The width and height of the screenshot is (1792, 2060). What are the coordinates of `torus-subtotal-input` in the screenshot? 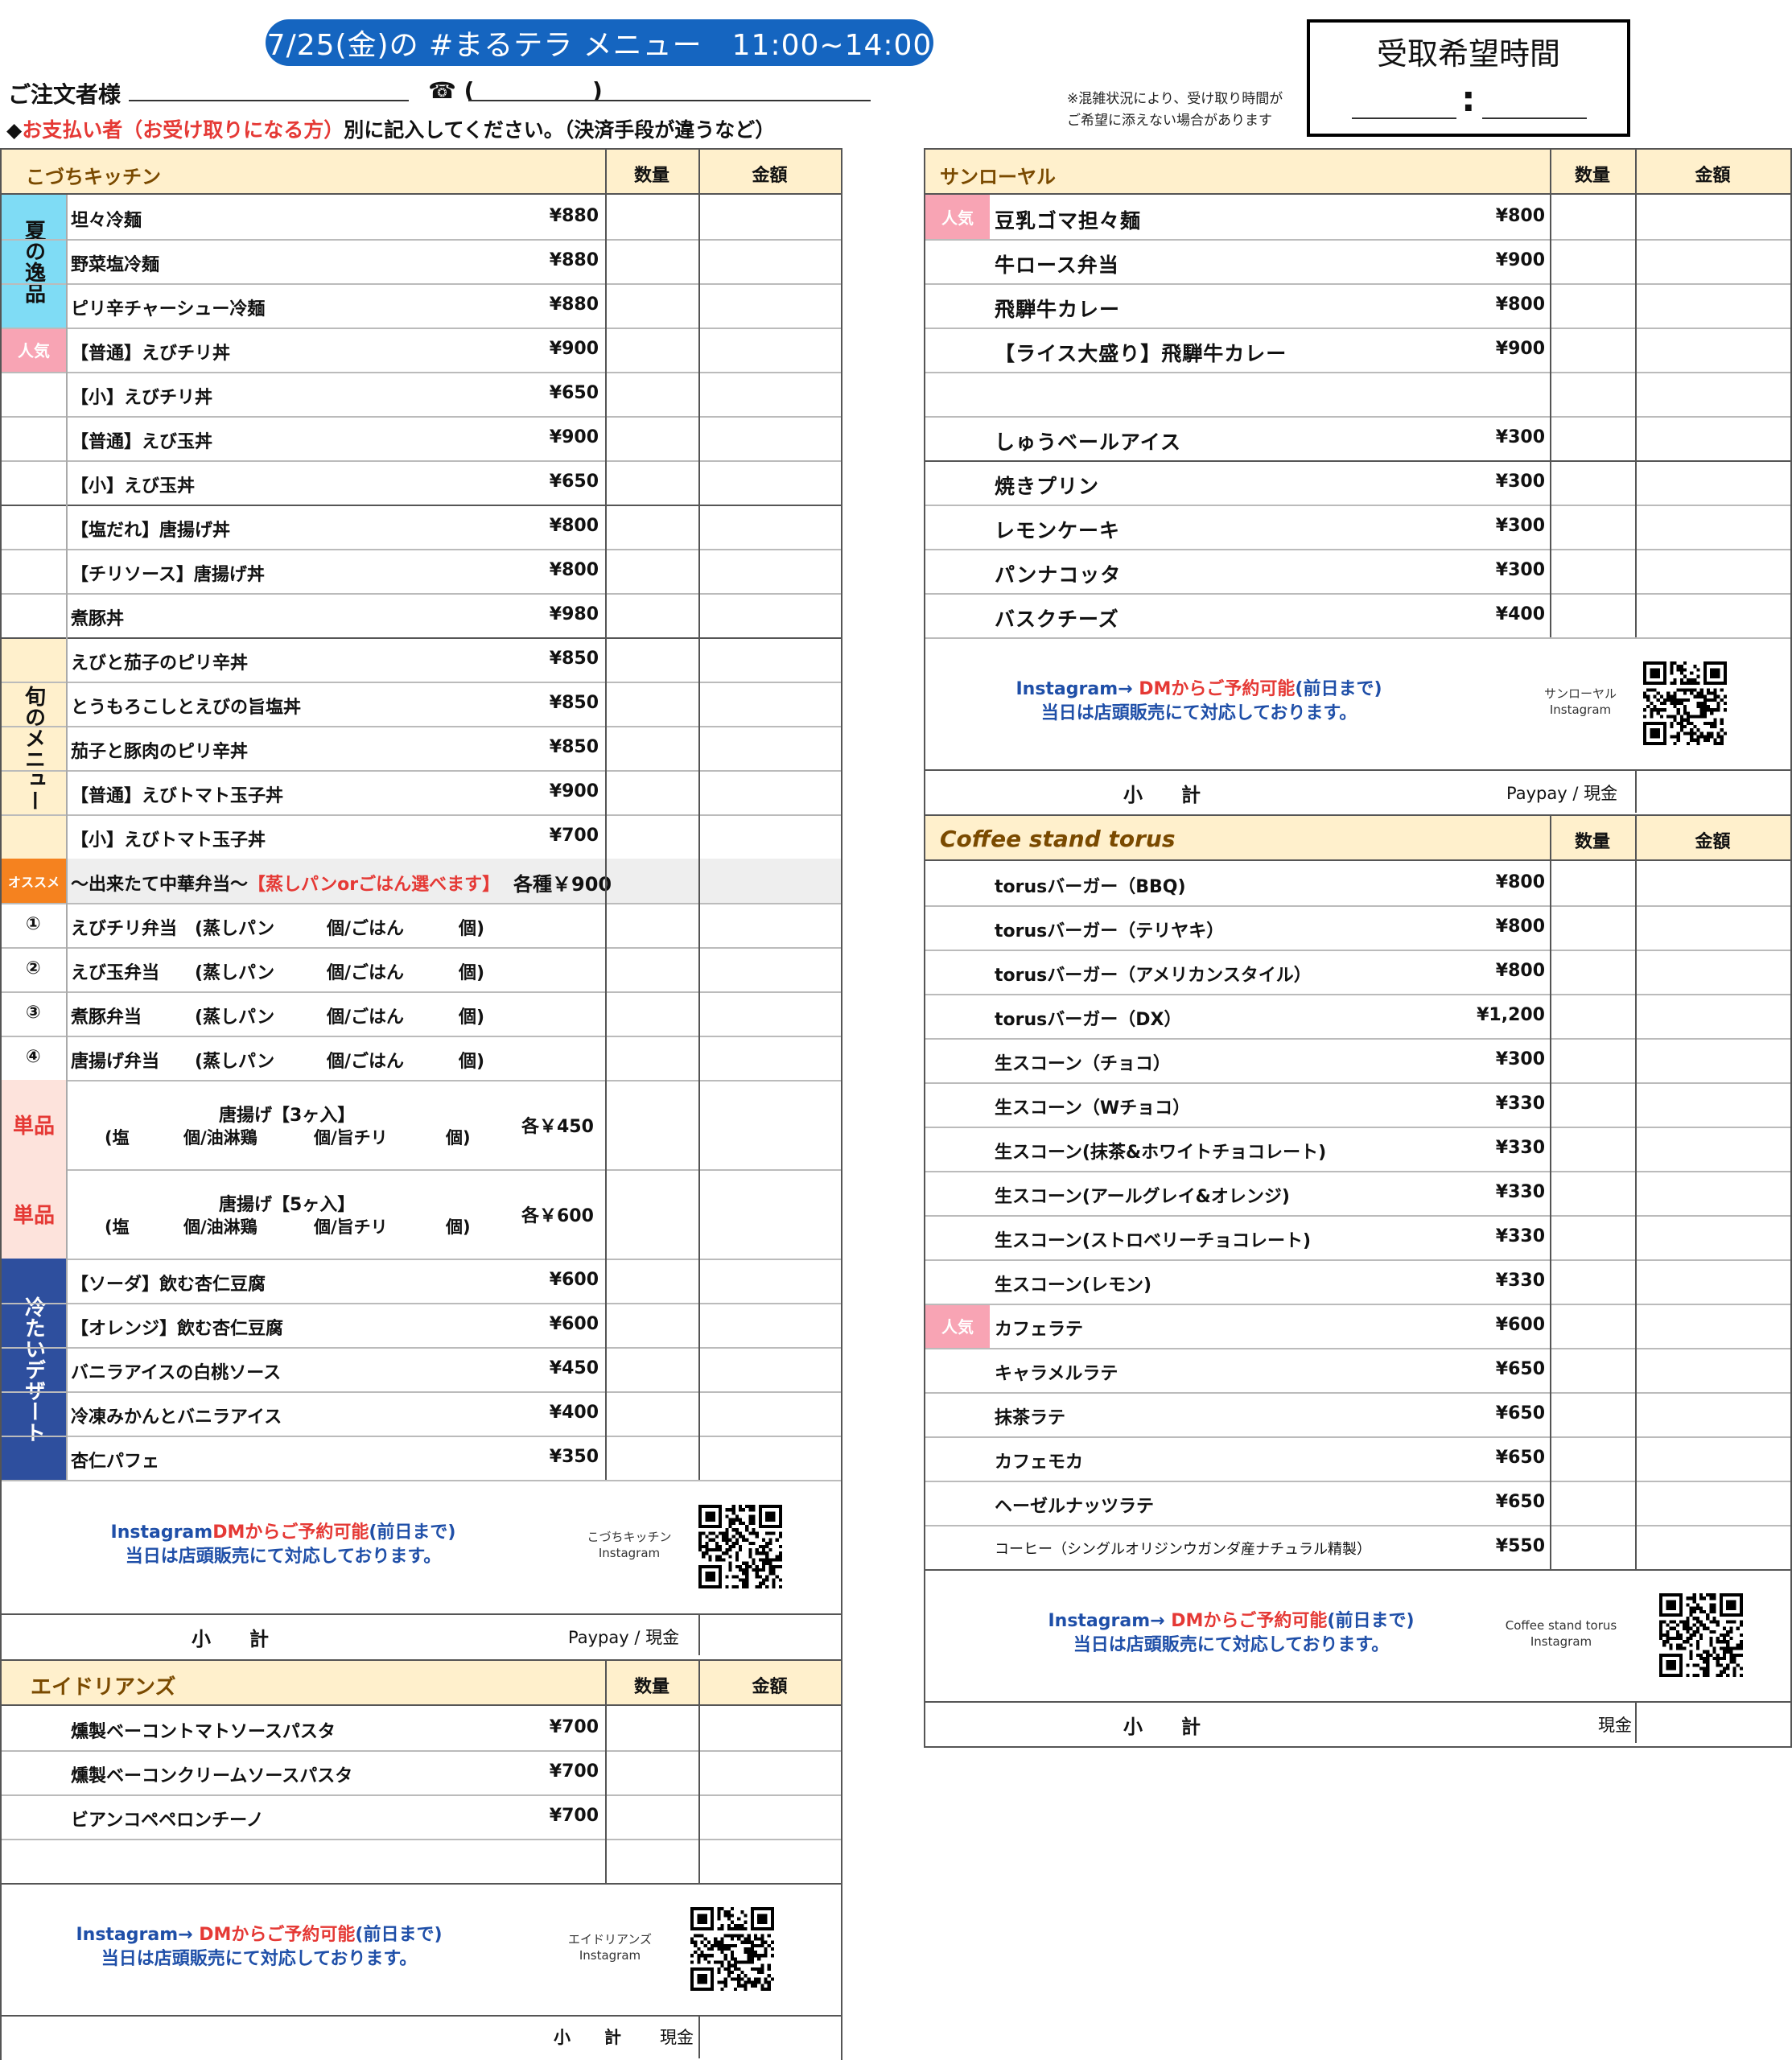 It's located at (1711, 1722).